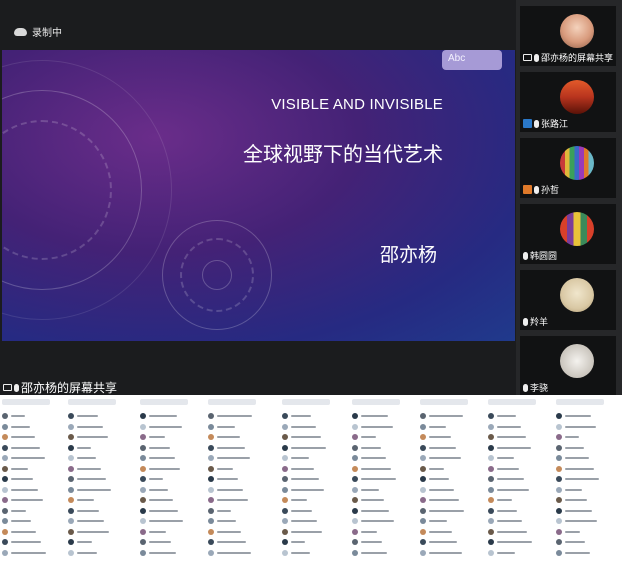 The height and width of the screenshot is (567, 622). I want to click on text-style-badge: Abc, so click(472, 60).